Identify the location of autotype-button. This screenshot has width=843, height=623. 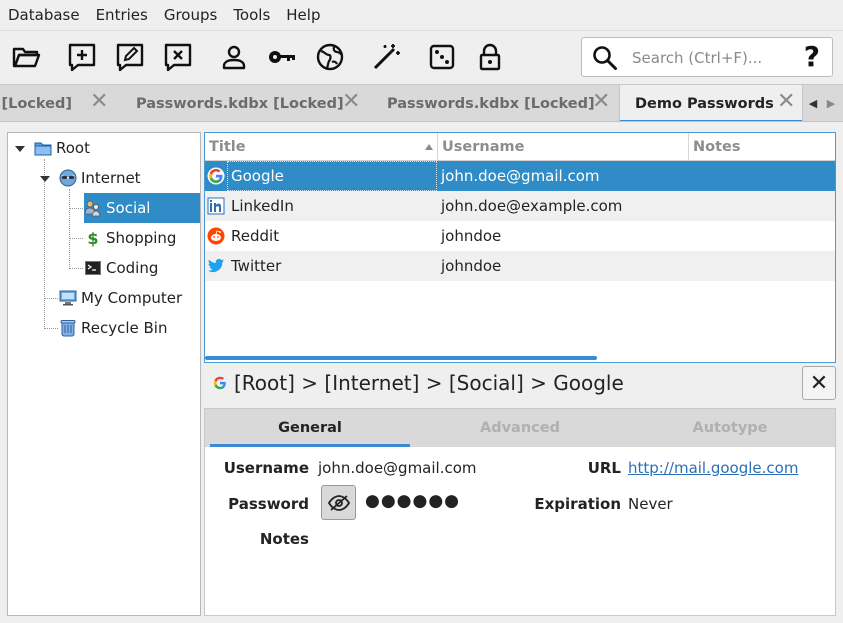
(386, 57).